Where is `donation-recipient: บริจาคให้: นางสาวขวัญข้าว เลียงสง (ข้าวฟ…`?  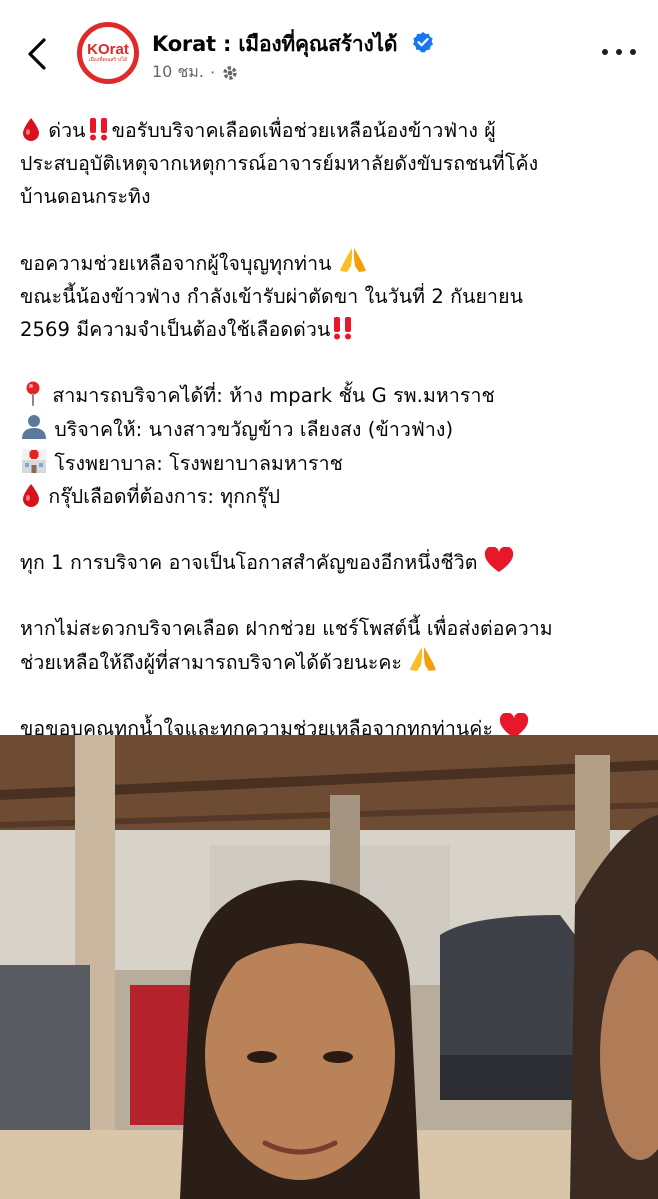
donation-recipient: บริจาคให้: นางสาวขวัญข้าว เลียงสง (ข้าวฟ… is located at coordinates (254, 429).